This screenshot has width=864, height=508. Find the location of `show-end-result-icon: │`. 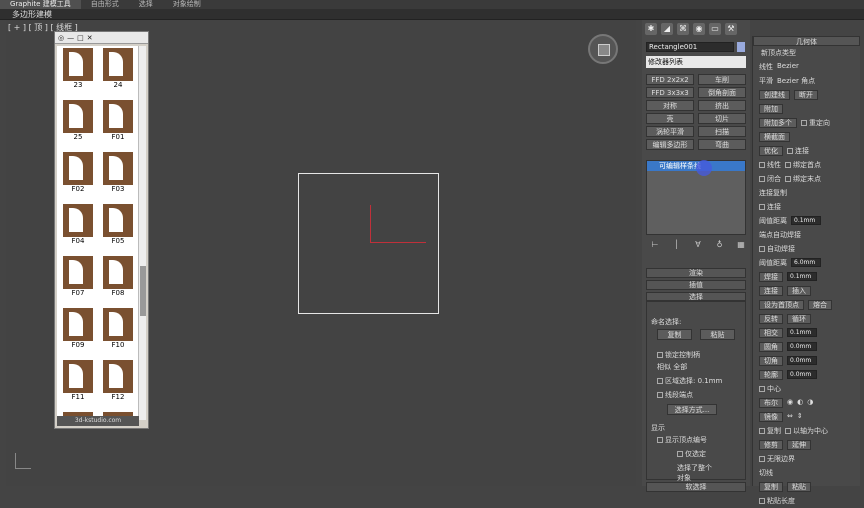

show-end-result-icon: │ is located at coordinates (677, 245).